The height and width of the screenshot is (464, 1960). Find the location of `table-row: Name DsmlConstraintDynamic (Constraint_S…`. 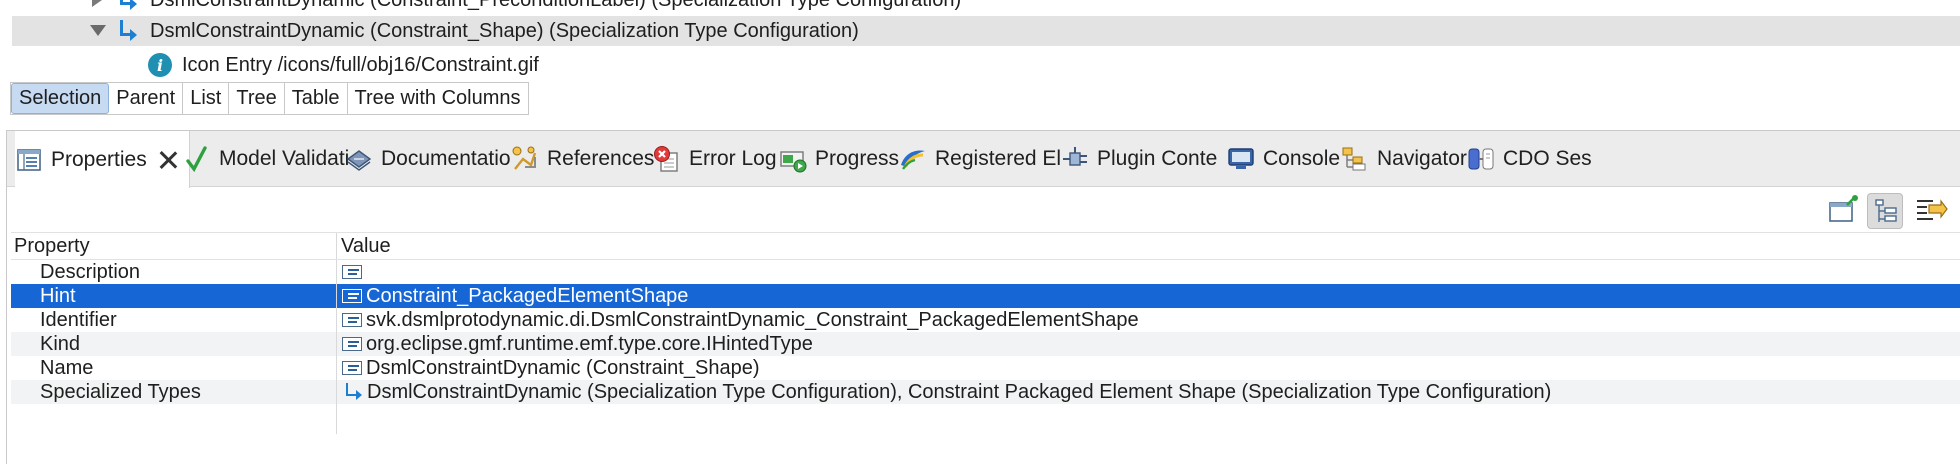

table-row: Name DsmlConstraintDynamic (Constraint_S… is located at coordinates (985, 368).